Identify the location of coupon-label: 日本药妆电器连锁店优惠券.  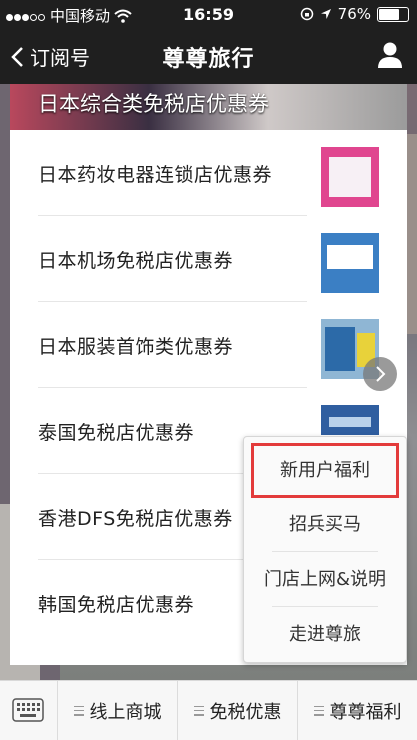
(155, 175).